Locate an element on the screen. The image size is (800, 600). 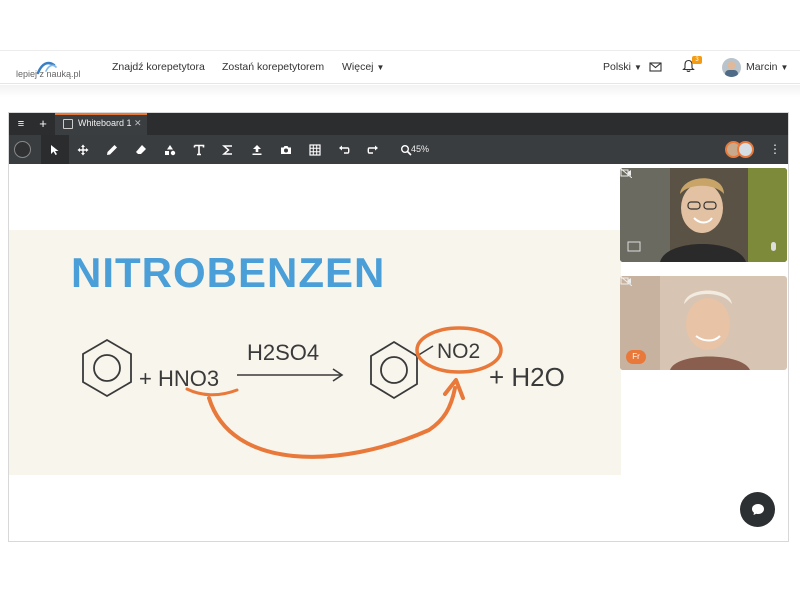
board-heading: NITROBENZEN is located at coordinates (228, 272).